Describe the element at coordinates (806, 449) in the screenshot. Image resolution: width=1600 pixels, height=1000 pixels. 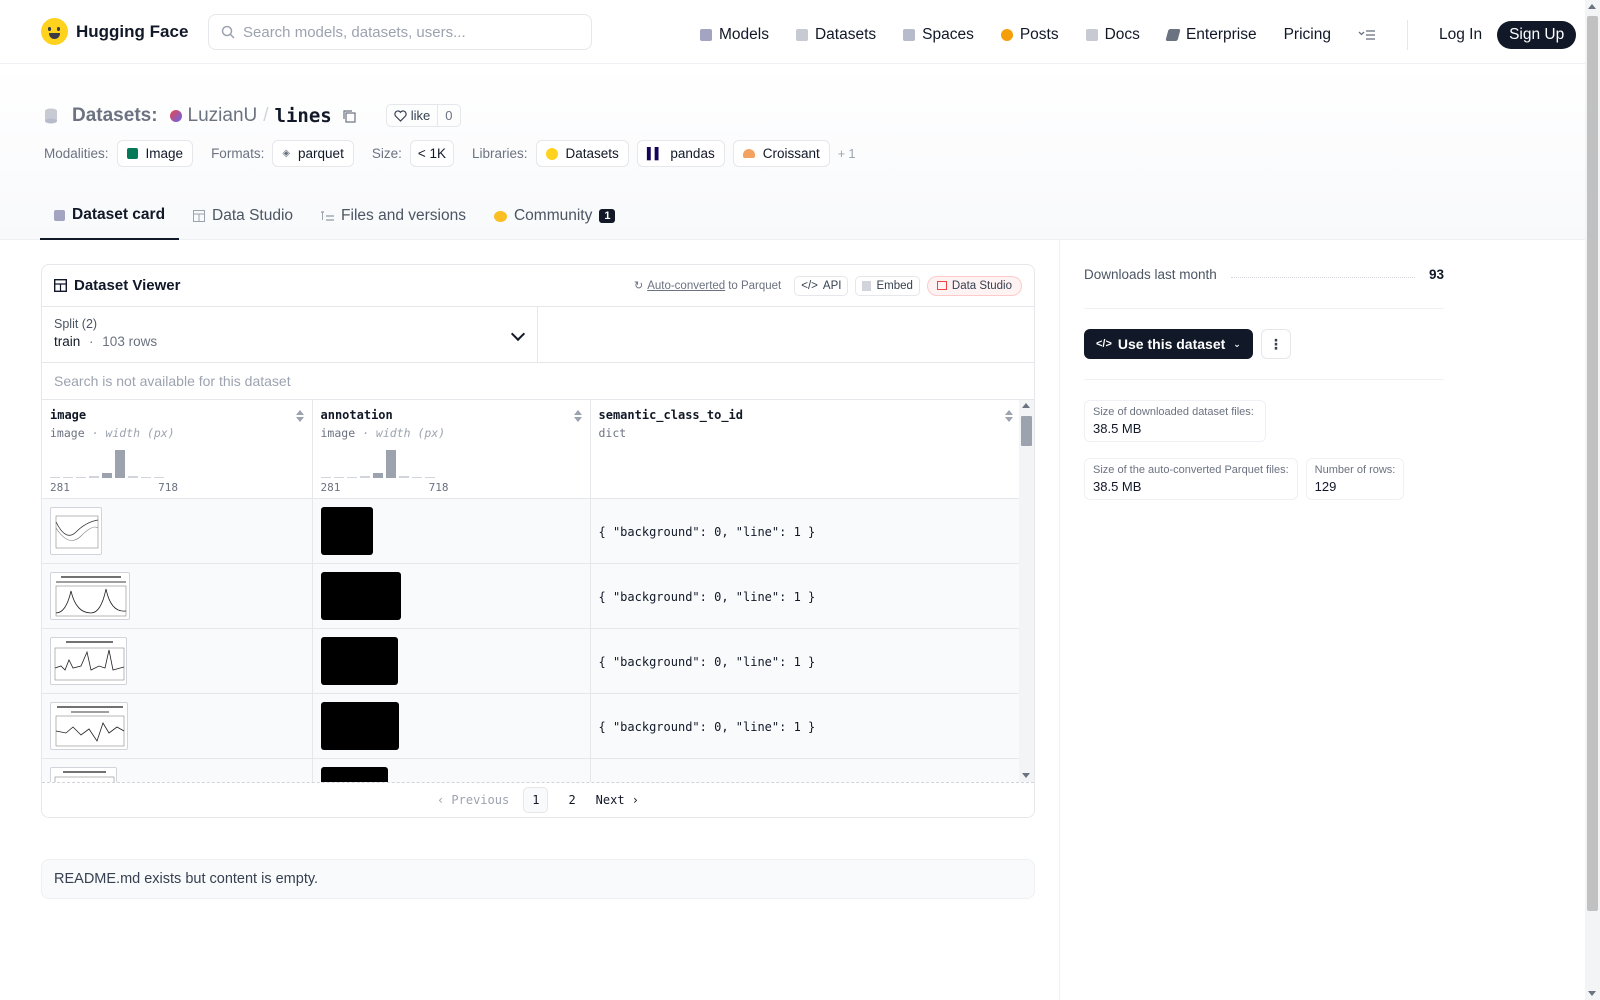
I see `column-header-semantic-class: semantic_class_to_id dict` at that location.